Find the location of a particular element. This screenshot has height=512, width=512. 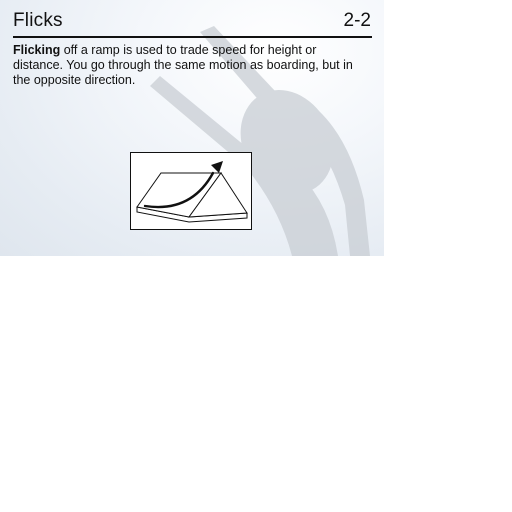

card-header: Flicks 2-2 is located at coordinates (192, 23).